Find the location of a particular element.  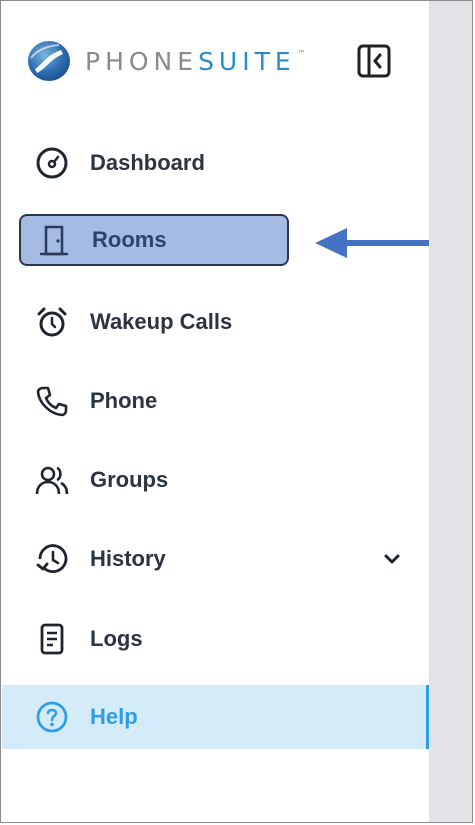

content-area-edge is located at coordinates (450, 411).